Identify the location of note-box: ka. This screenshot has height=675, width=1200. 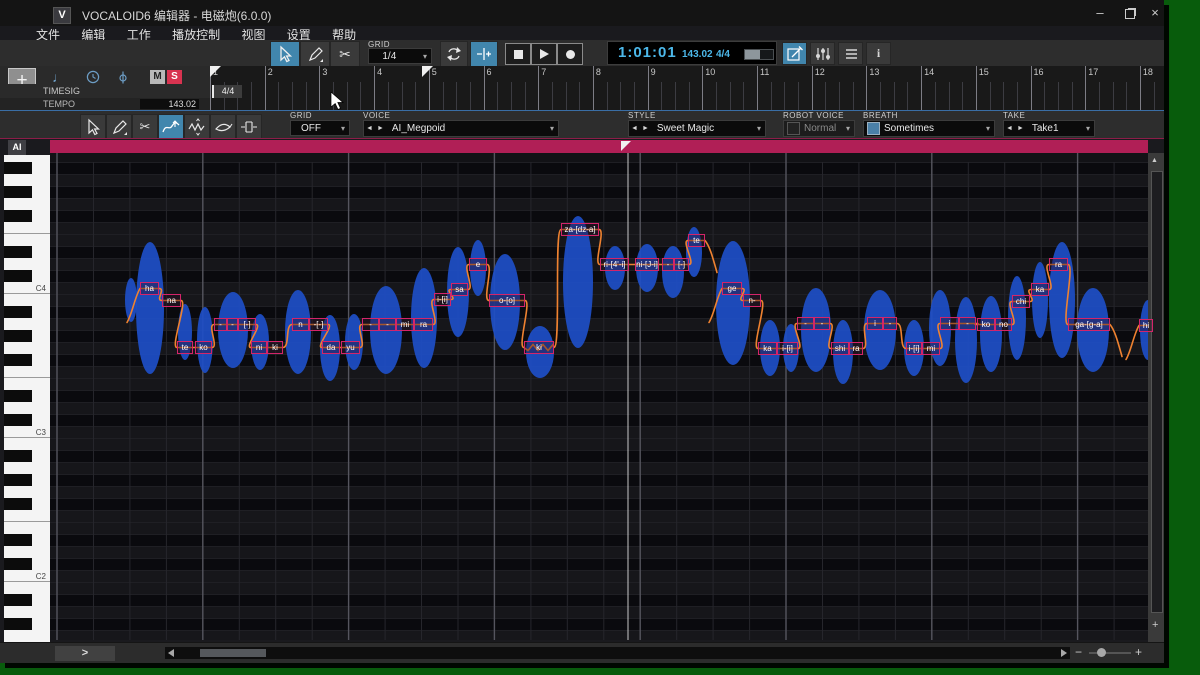
(1040, 289).